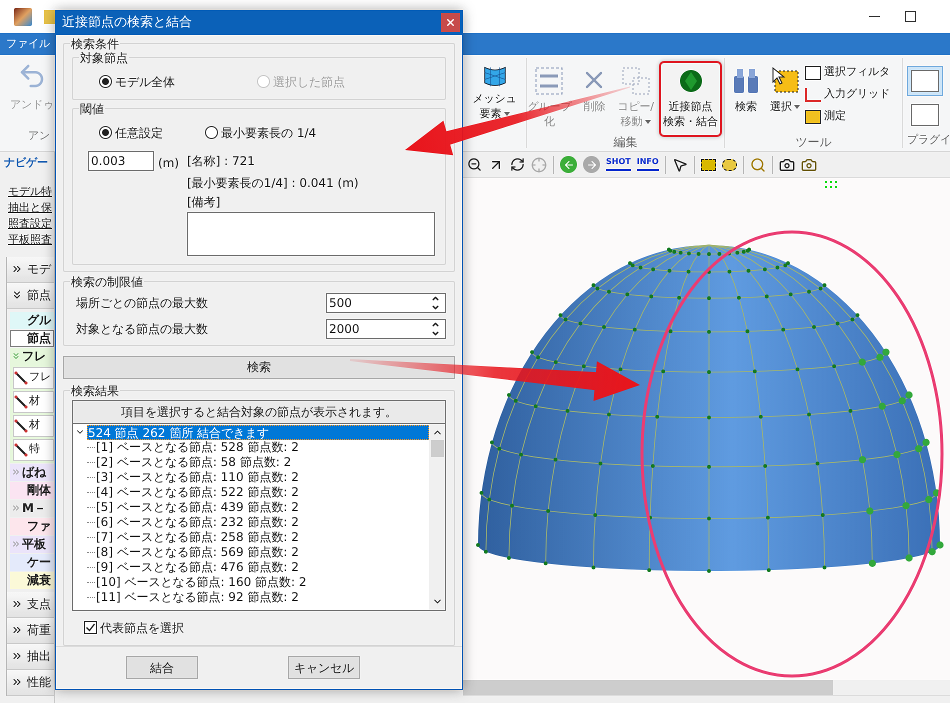 The image size is (950, 703). Describe the element at coordinates (568, 164) in the screenshot. I see `back-icon` at that location.